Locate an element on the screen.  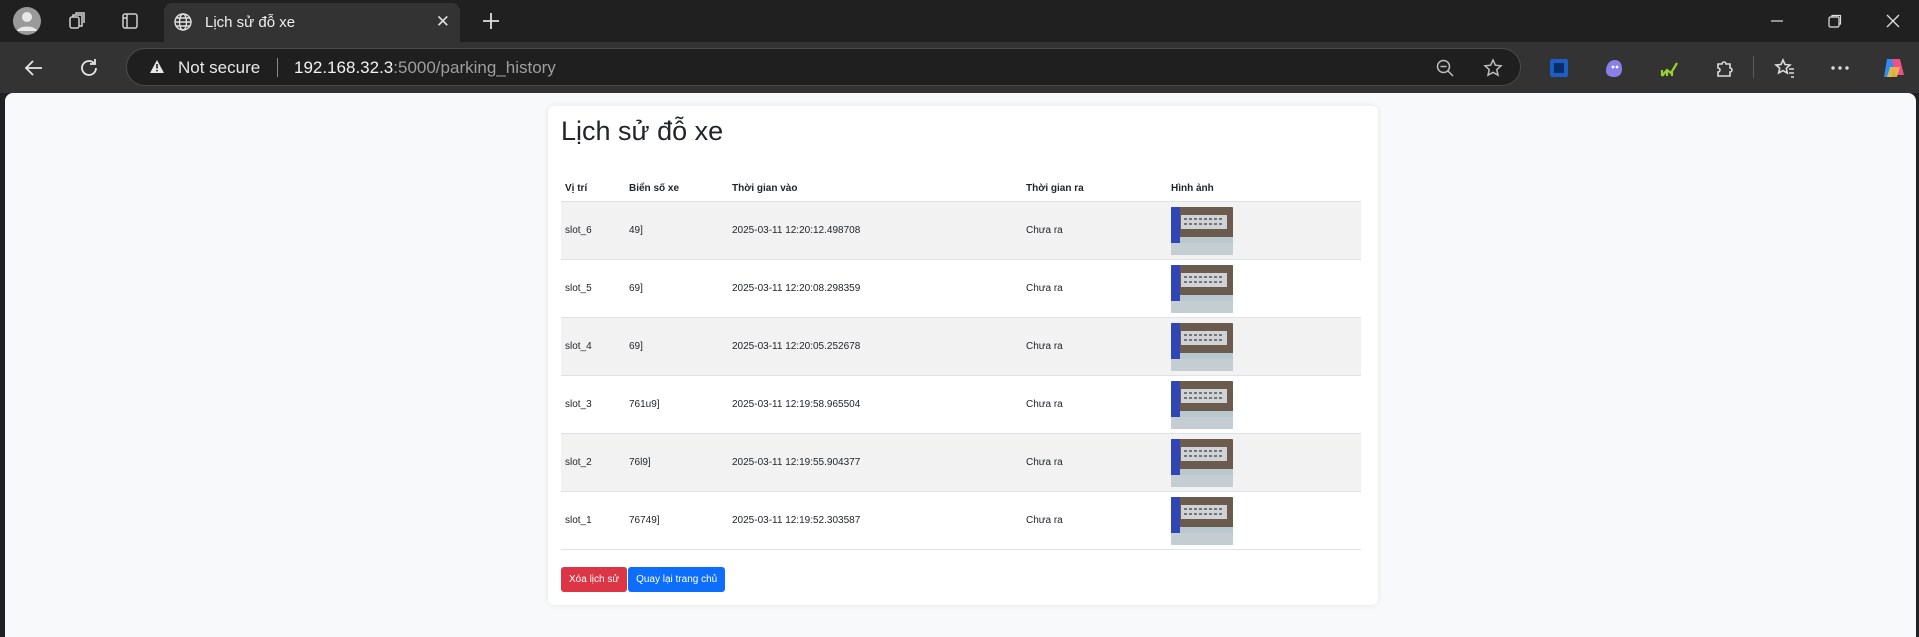
back-arrow-icon is located at coordinates (34, 68).